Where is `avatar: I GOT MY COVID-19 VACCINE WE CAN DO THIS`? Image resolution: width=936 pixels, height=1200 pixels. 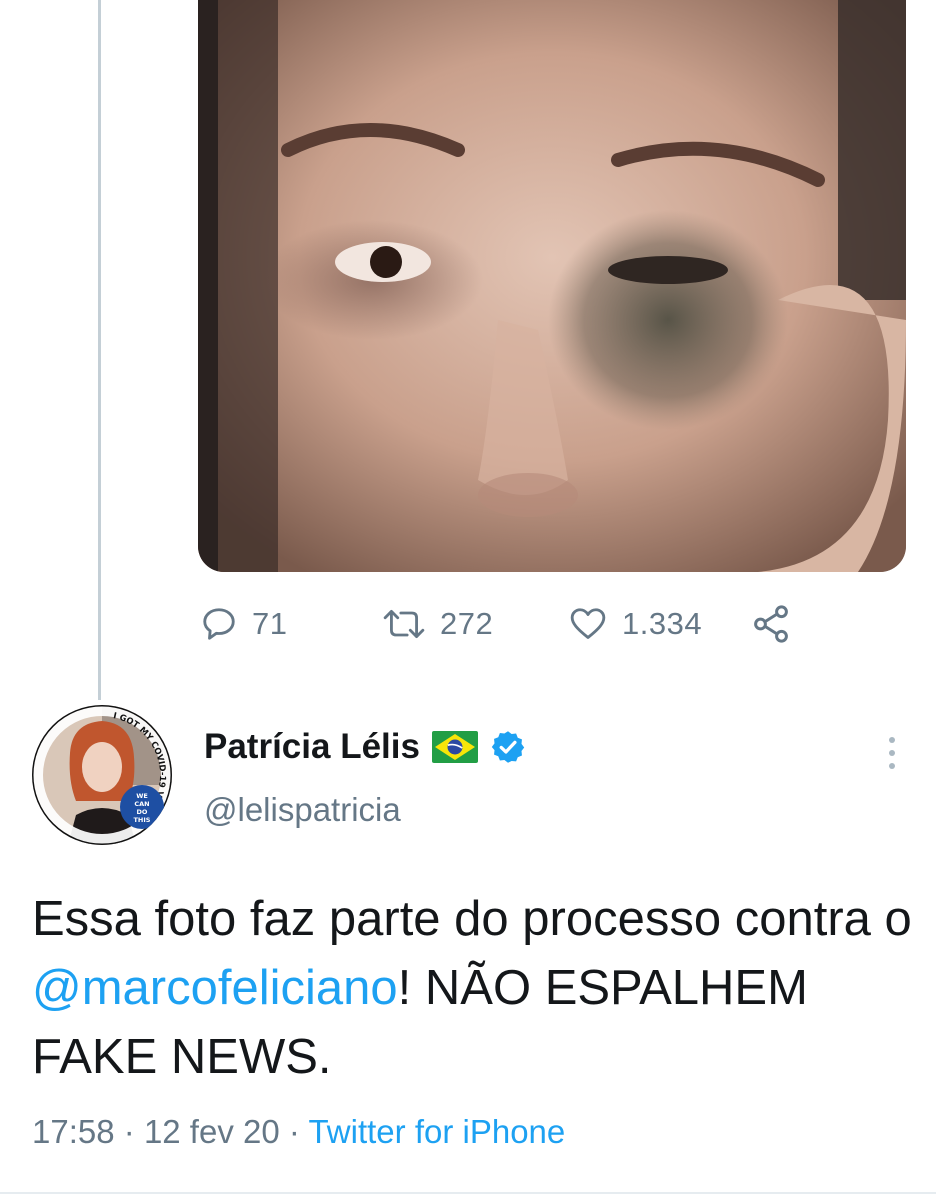 avatar: I GOT MY COVID-19 VACCINE WE CAN DO THIS is located at coordinates (102, 775).